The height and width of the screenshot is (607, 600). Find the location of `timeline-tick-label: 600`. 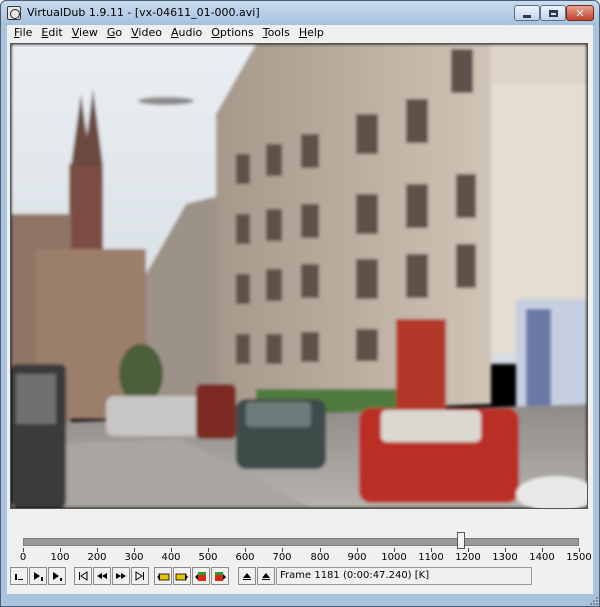

timeline-tick-label: 600 is located at coordinates (245, 557).